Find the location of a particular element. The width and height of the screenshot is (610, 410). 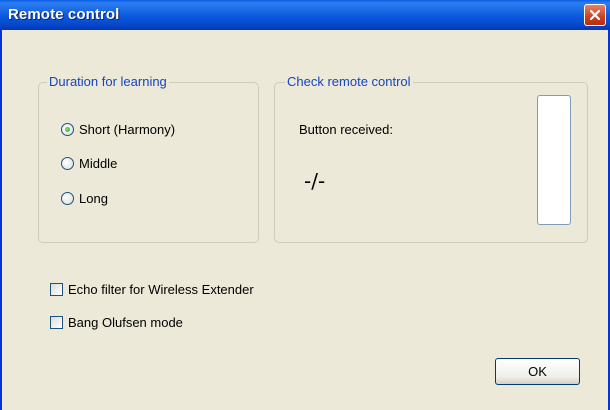

check-remote-group-legend: Check remote control is located at coordinates (349, 81).